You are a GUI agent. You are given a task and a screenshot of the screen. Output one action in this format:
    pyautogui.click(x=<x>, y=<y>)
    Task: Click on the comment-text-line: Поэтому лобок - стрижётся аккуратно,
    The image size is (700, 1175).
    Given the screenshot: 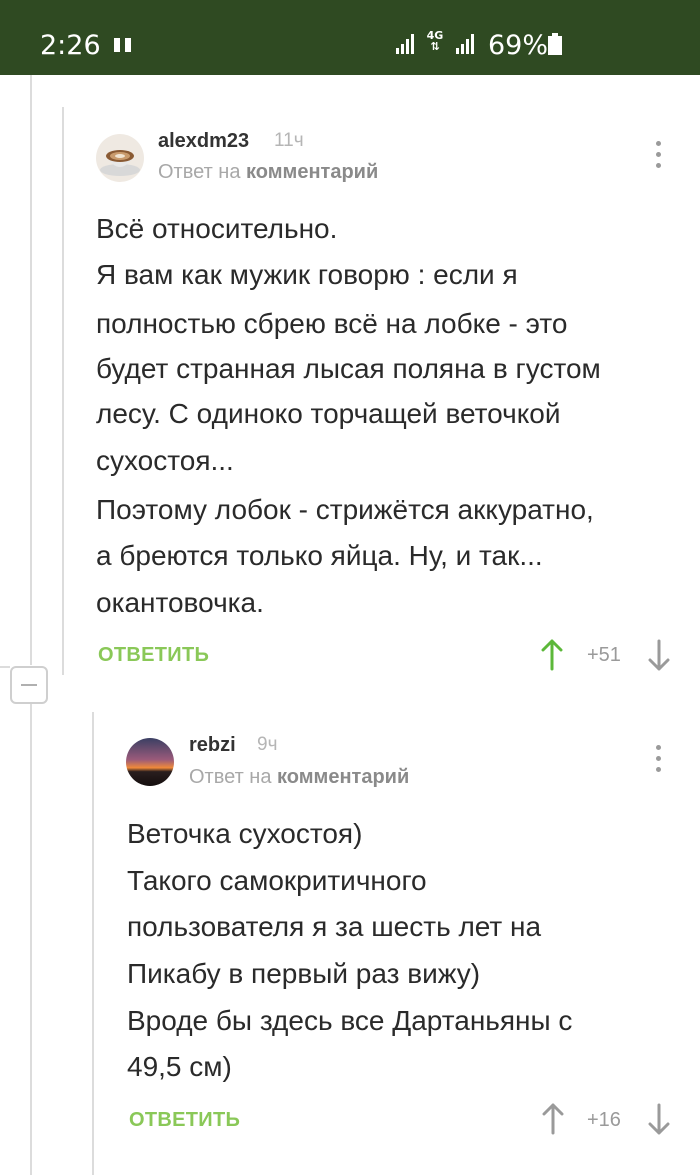 What is the action you would take?
    pyautogui.click(x=345, y=509)
    